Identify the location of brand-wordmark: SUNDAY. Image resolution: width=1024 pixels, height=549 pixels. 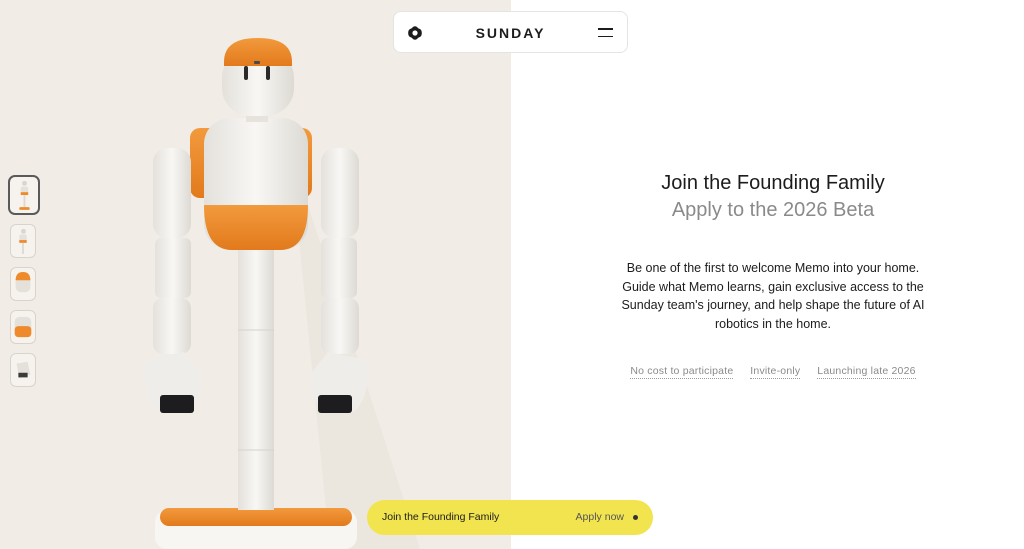
(510, 33).